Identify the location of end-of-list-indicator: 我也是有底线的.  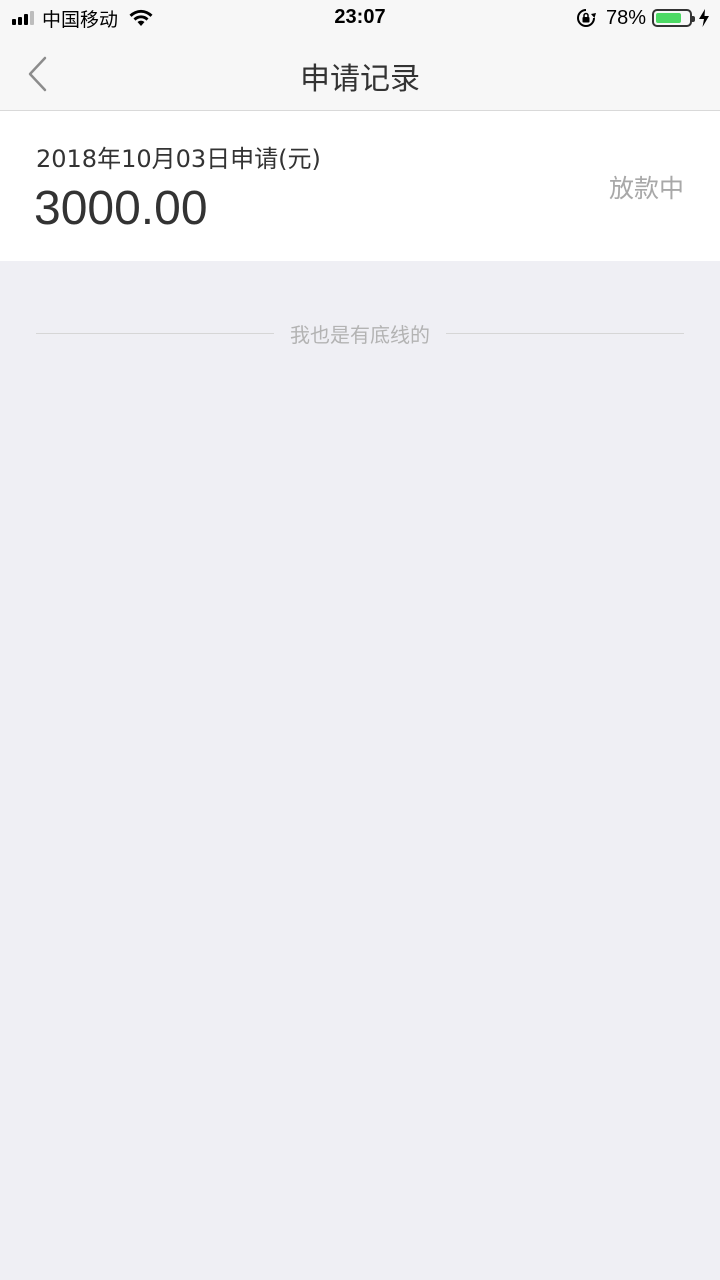
(360, 333).